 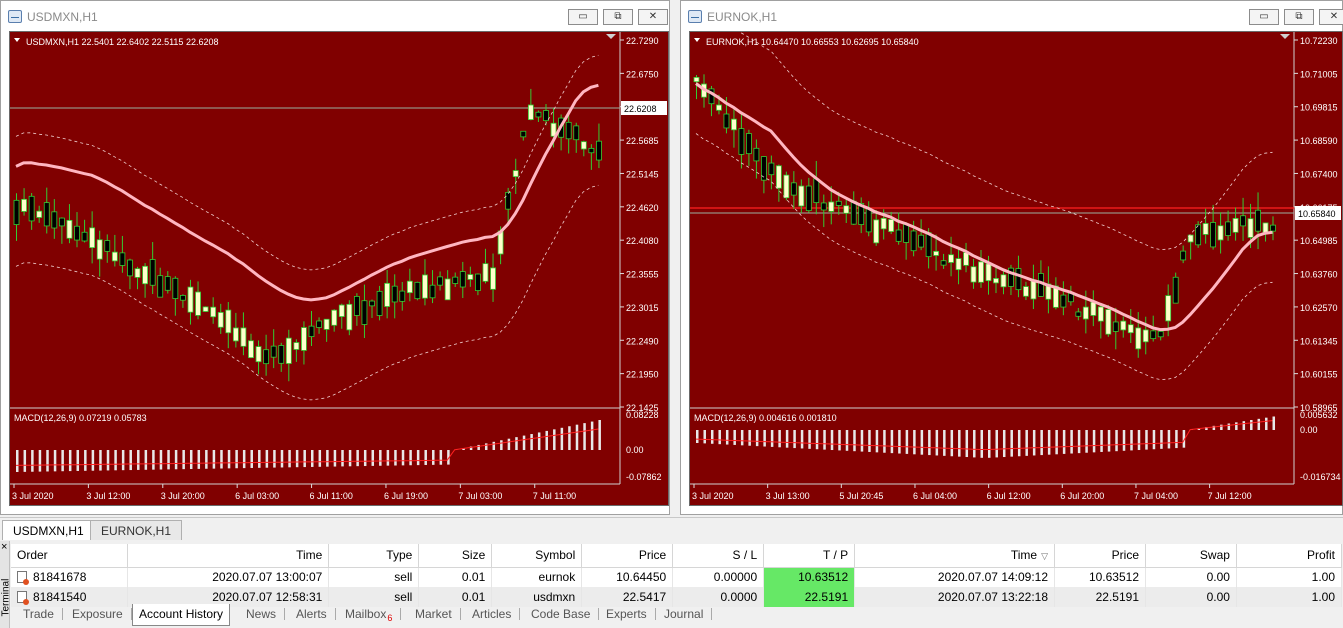 I want to click on price-tick-label: 10.69815, so click(x=1319, y=108).